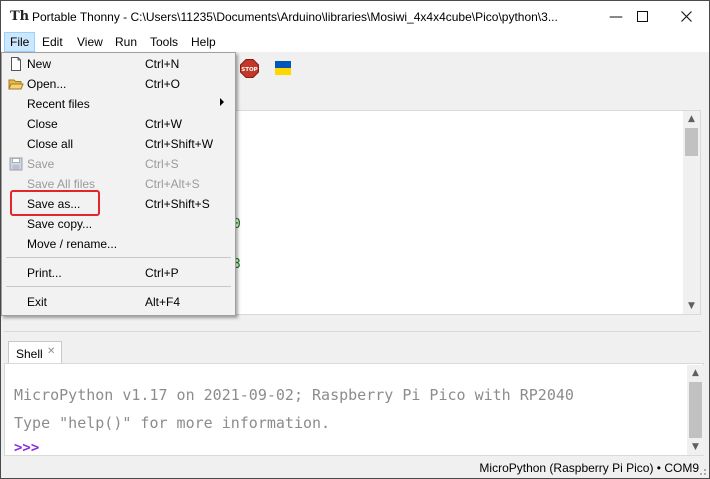 The height and width of the screenshot is (479, 710). Describe the element at coordinates (29, 354) in the screenshot. I see `tab-shell-label: Shell` at that location.